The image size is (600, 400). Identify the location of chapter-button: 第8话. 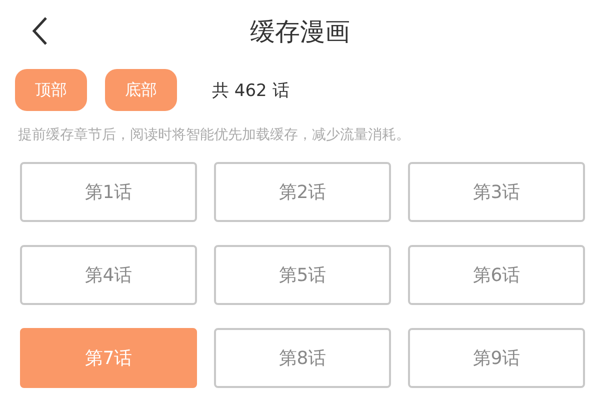
(302, 358).